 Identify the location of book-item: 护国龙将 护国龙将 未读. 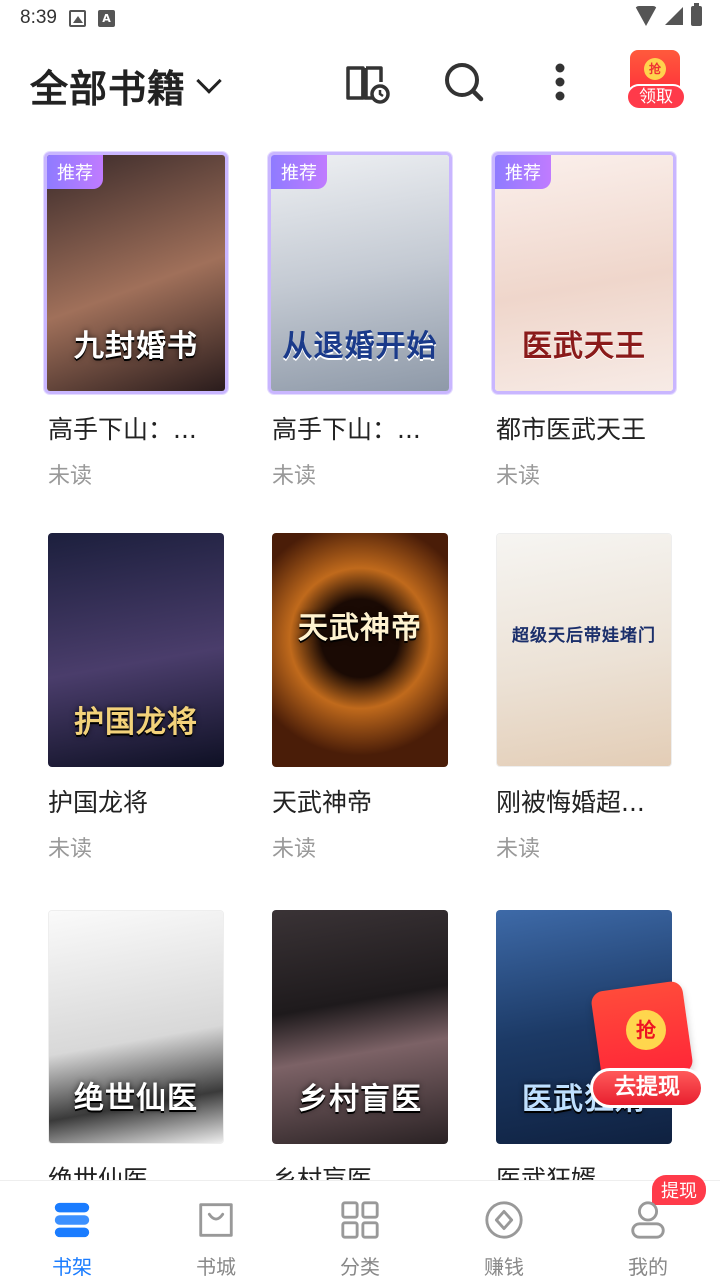
(138, 698).